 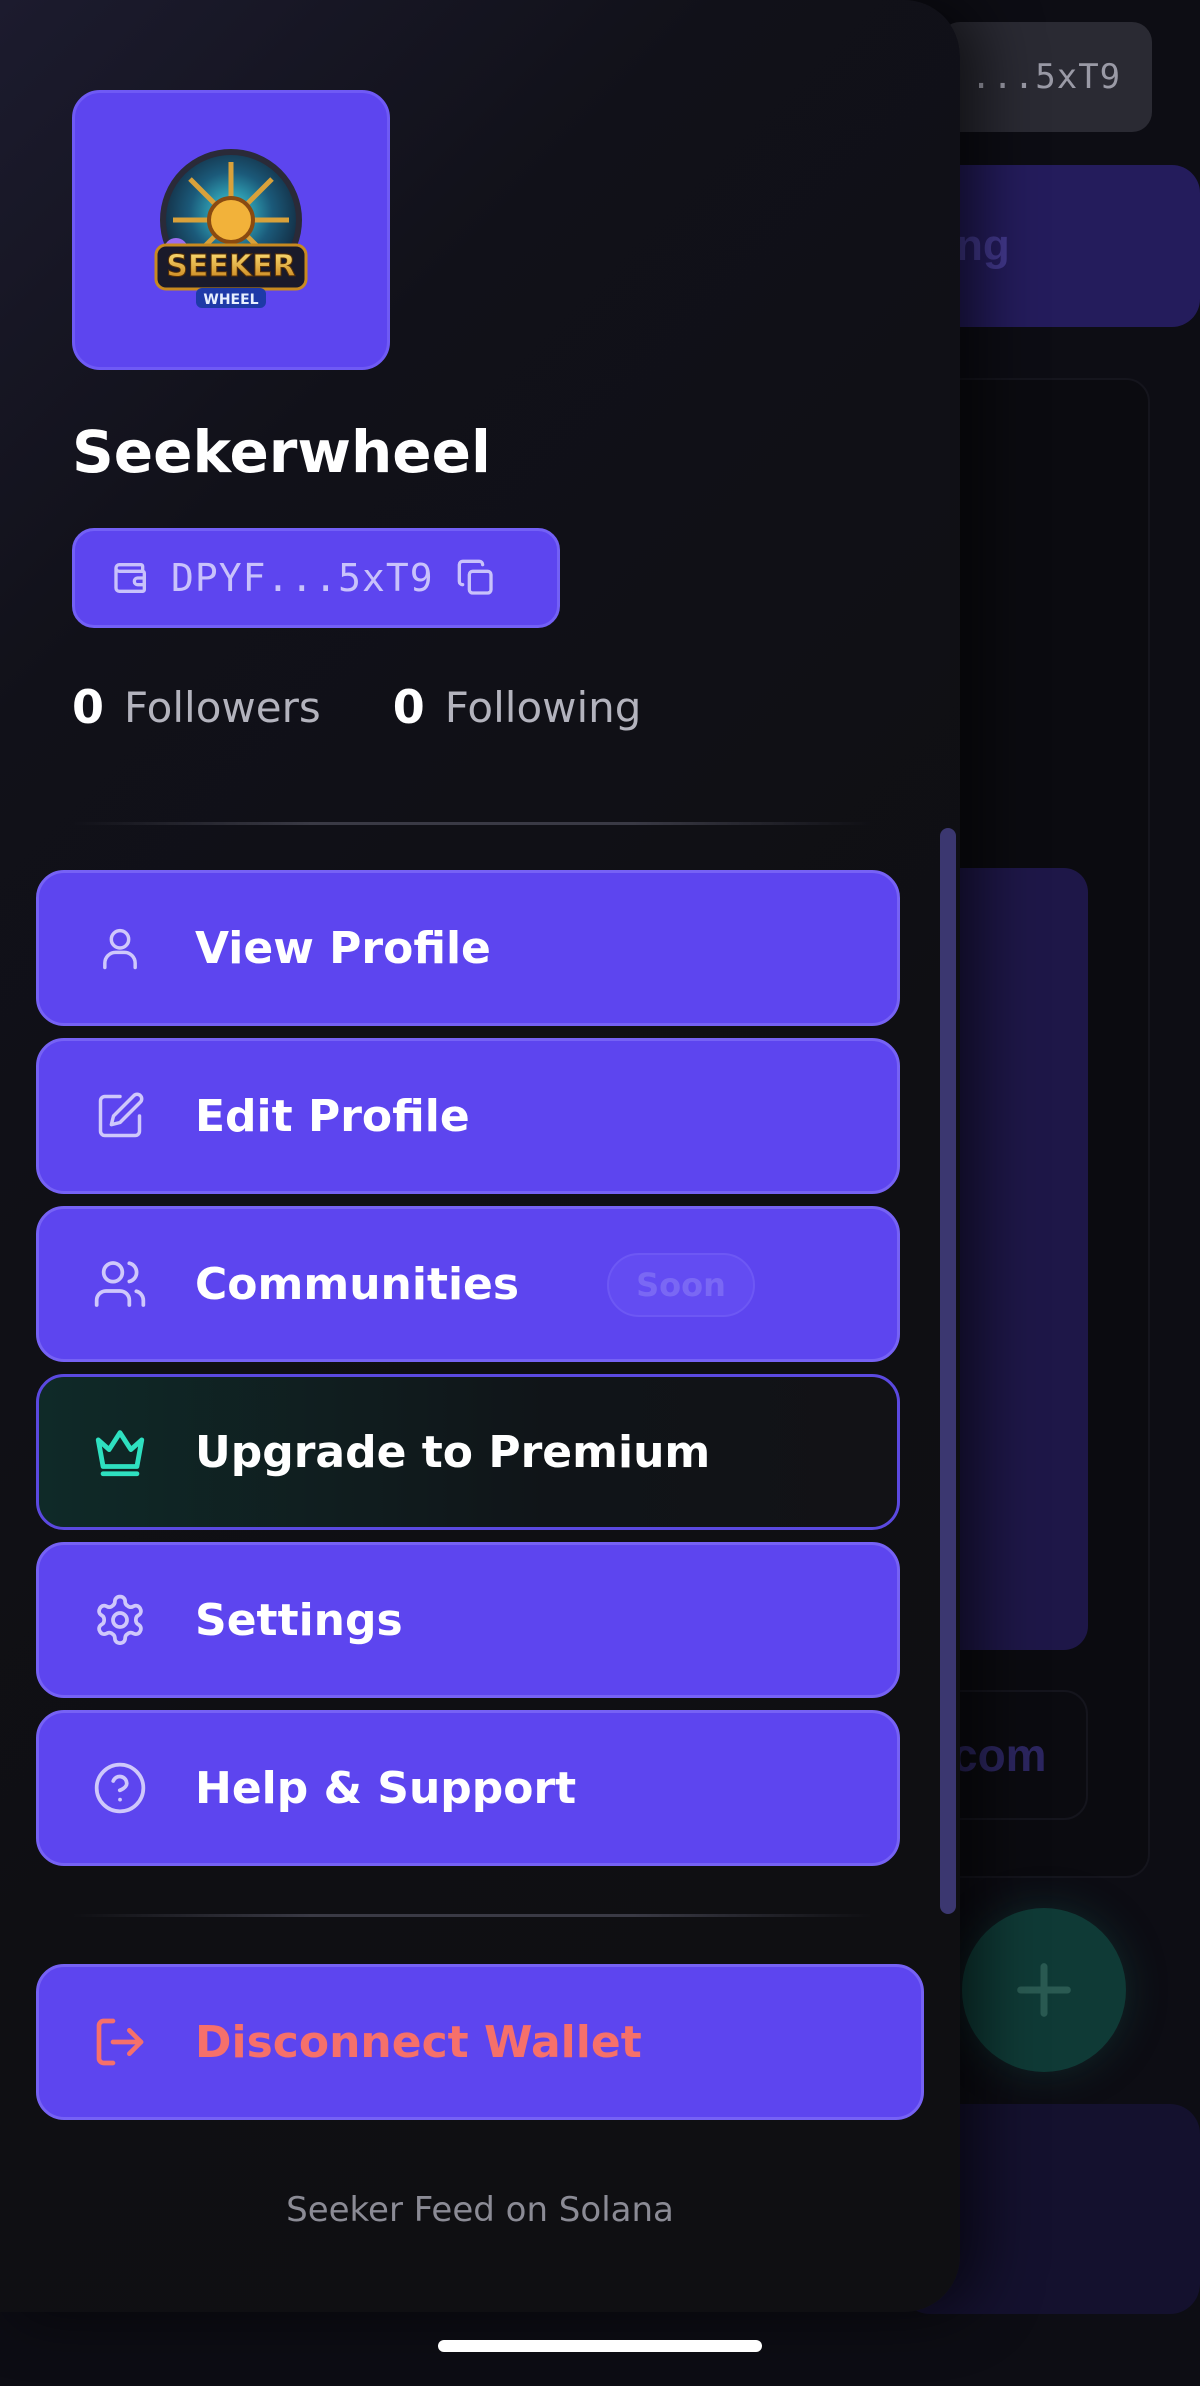 What do you see at coordinates (480, 2210) in the screenshot?
I see `footer-text: Seeker Feed on Solana` at bounding box center [480, 2210].